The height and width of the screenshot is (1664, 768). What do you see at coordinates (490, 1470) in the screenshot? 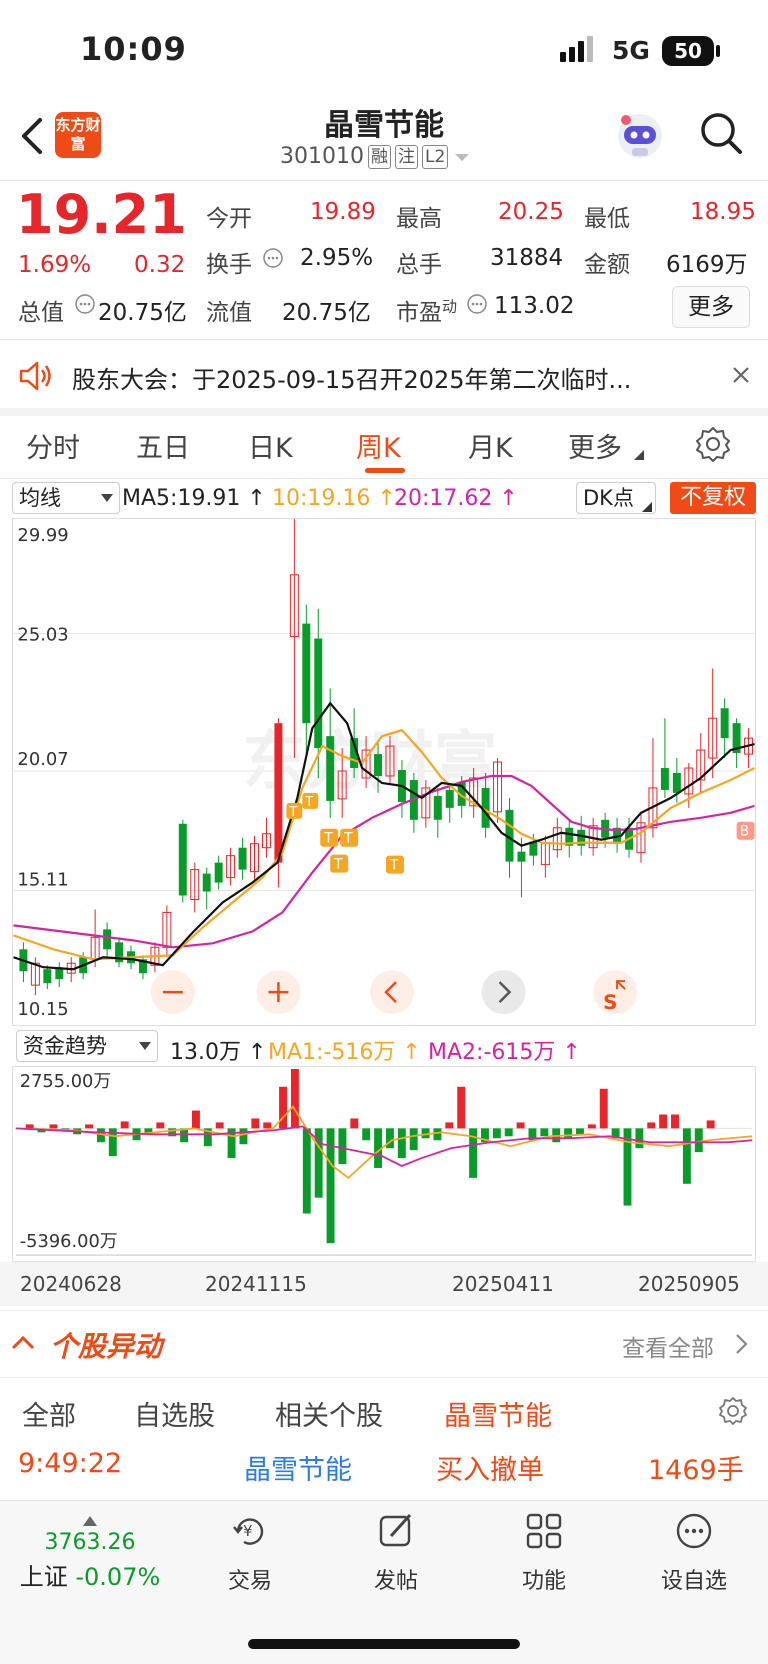
I see `movement-action: 买入撤单` at bounding box center [490, 1470].